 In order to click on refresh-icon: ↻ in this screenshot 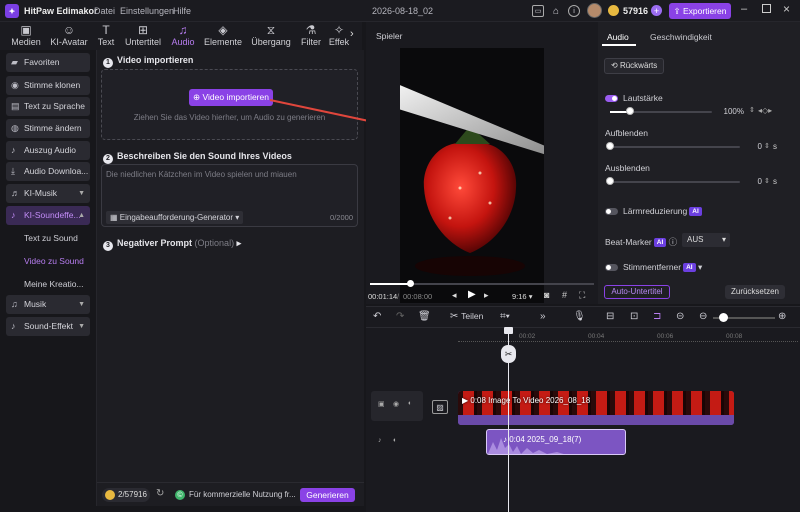, I will do `click(160, 493)`.